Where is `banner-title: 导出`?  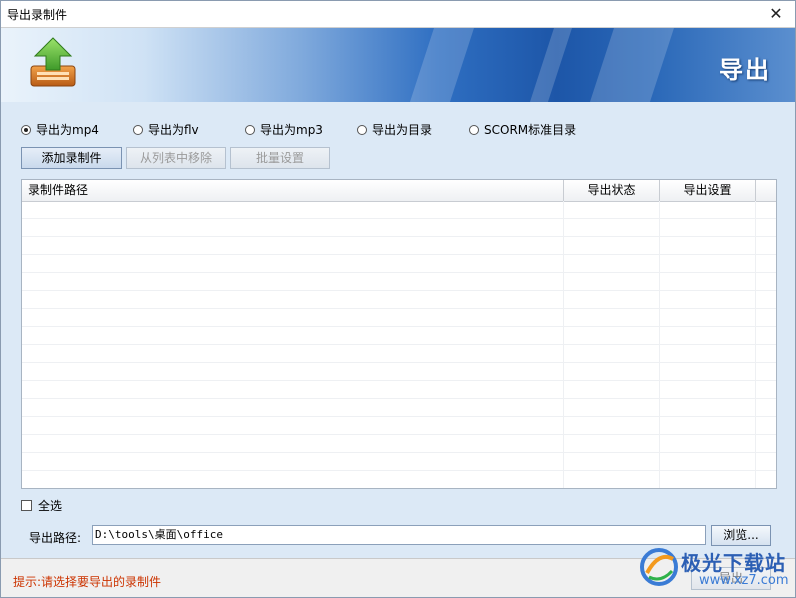
banner-title: 导出 is located at coordinates (745, 70).